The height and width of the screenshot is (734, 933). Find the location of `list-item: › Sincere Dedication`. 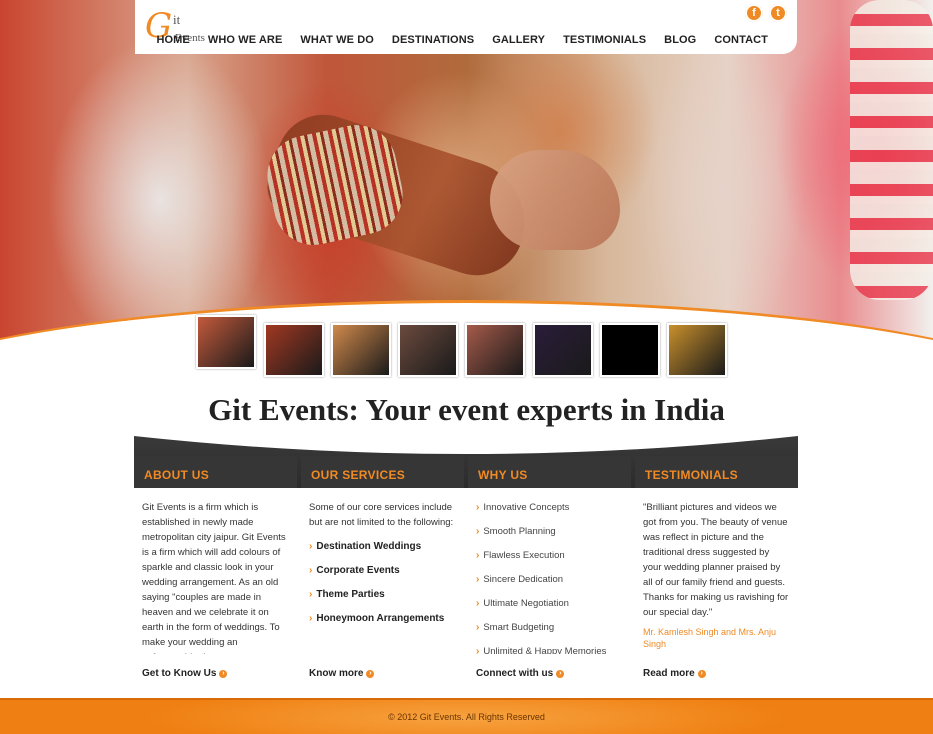

list-item: › Sincere Dedication is located at coordinates (549, 579).